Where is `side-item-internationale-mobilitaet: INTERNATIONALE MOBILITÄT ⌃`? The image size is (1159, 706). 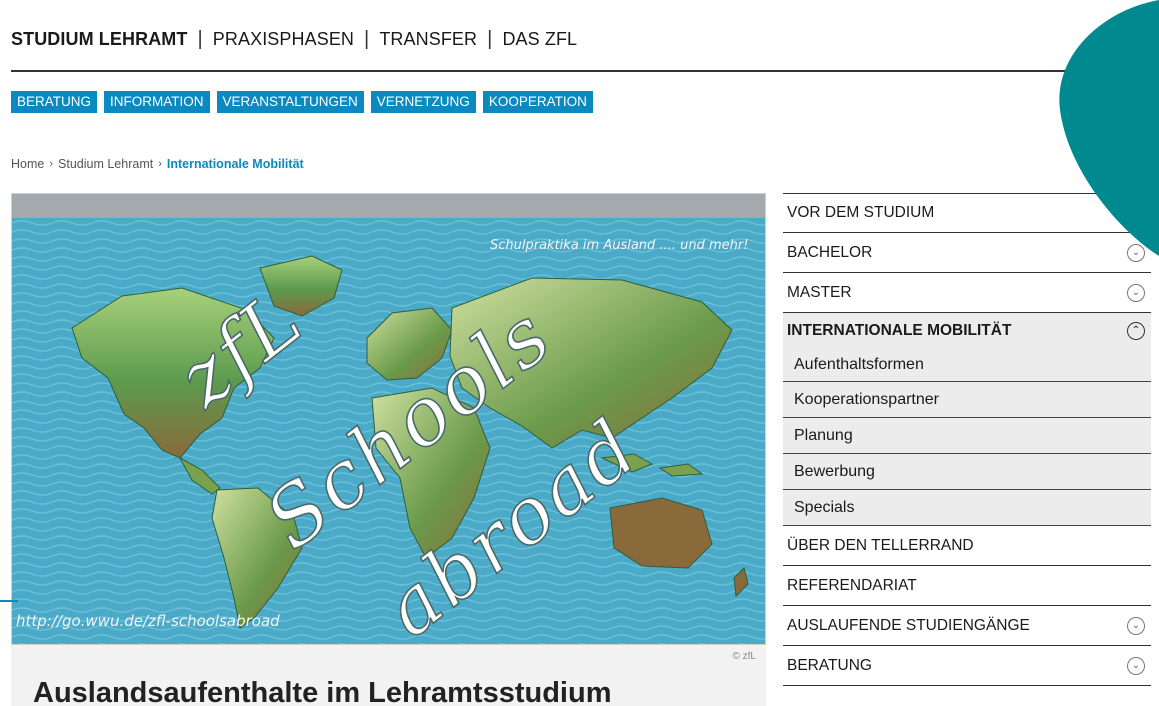
side-item-internationale-mobilitaet: INTERNATIONALE MOBILITÄT ⌃ is located at coordinates (967, 331).